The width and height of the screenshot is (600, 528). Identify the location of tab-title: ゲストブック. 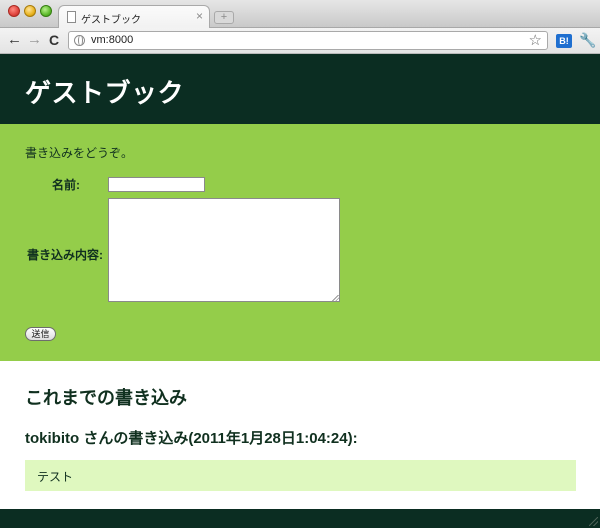
(111, 20).